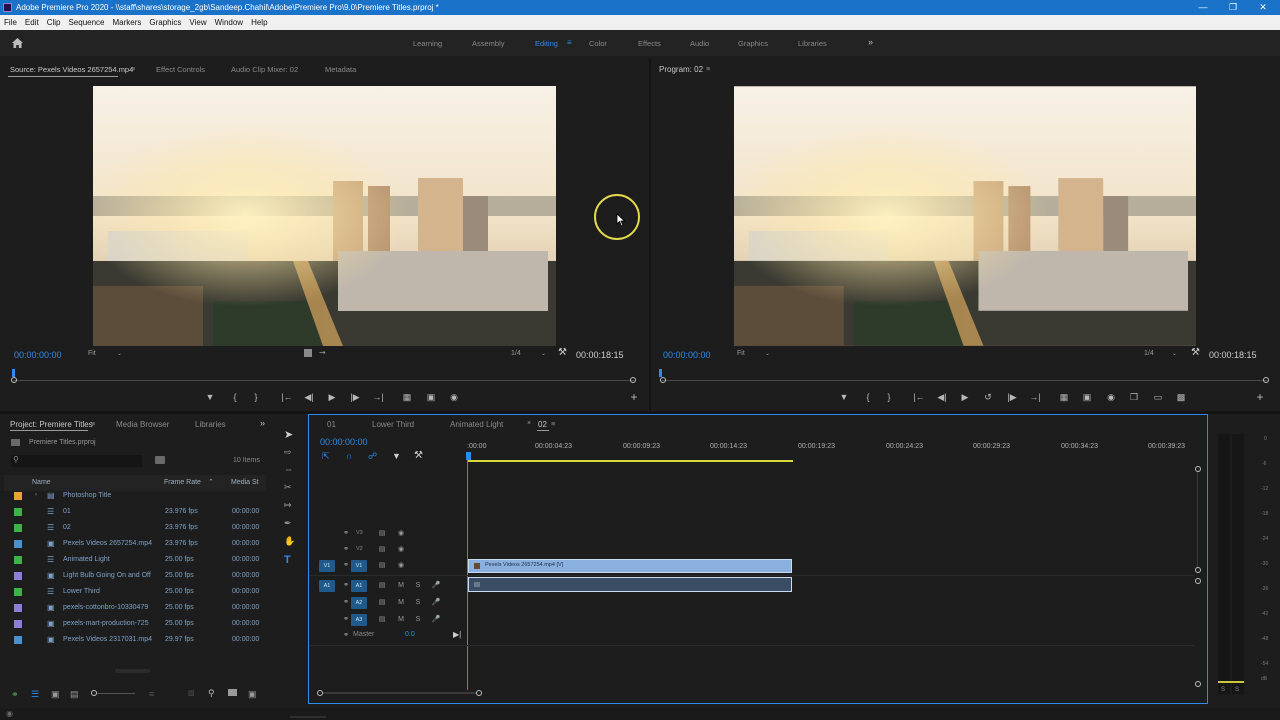  Describe the element at coordinates (468, 456) in the screenshot. I see `timeline-playhead-head` at that location.